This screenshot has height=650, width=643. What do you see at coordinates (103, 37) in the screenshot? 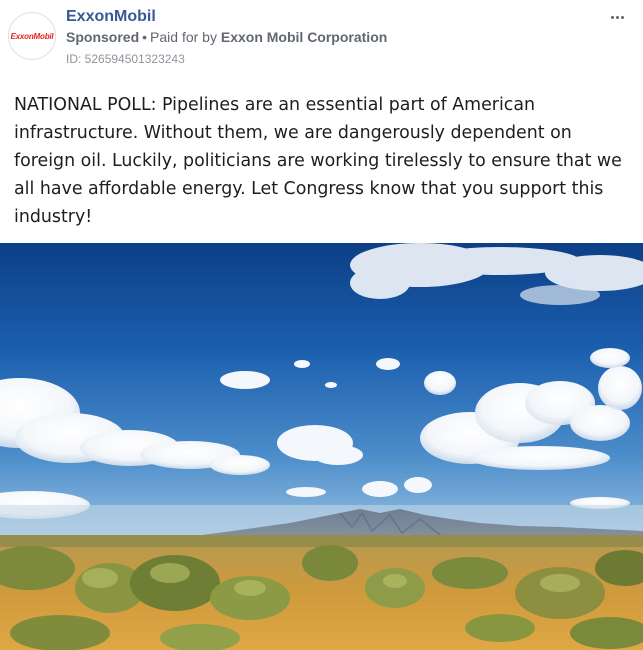
I see `sponsored-label: Sponsored` at bounding box center [103, 37].